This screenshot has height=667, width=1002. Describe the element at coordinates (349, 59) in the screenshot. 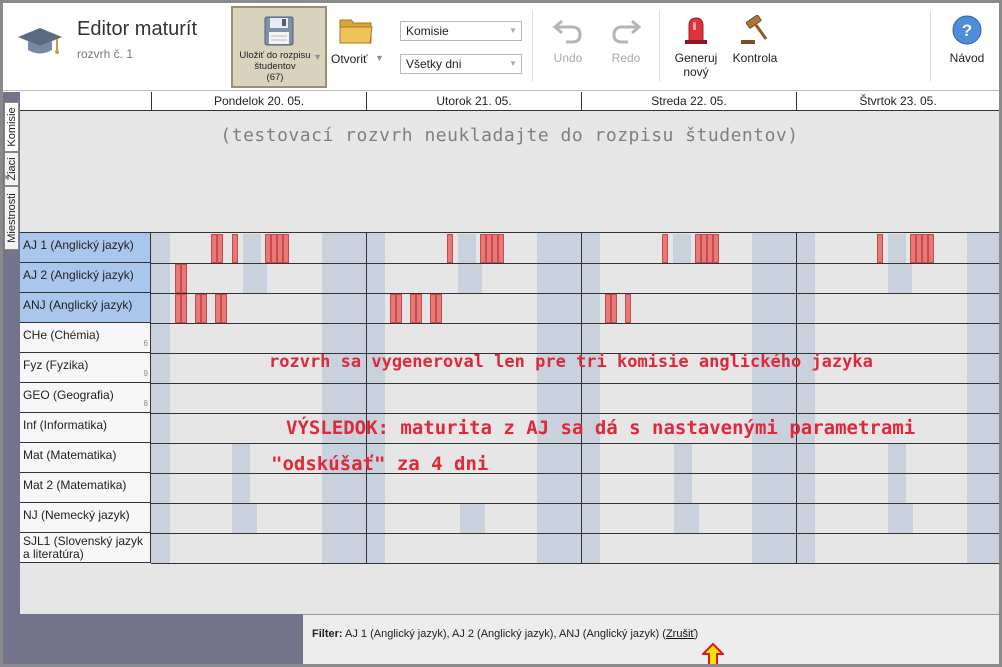

I see `open-button-label: Otvoriť` at that location.